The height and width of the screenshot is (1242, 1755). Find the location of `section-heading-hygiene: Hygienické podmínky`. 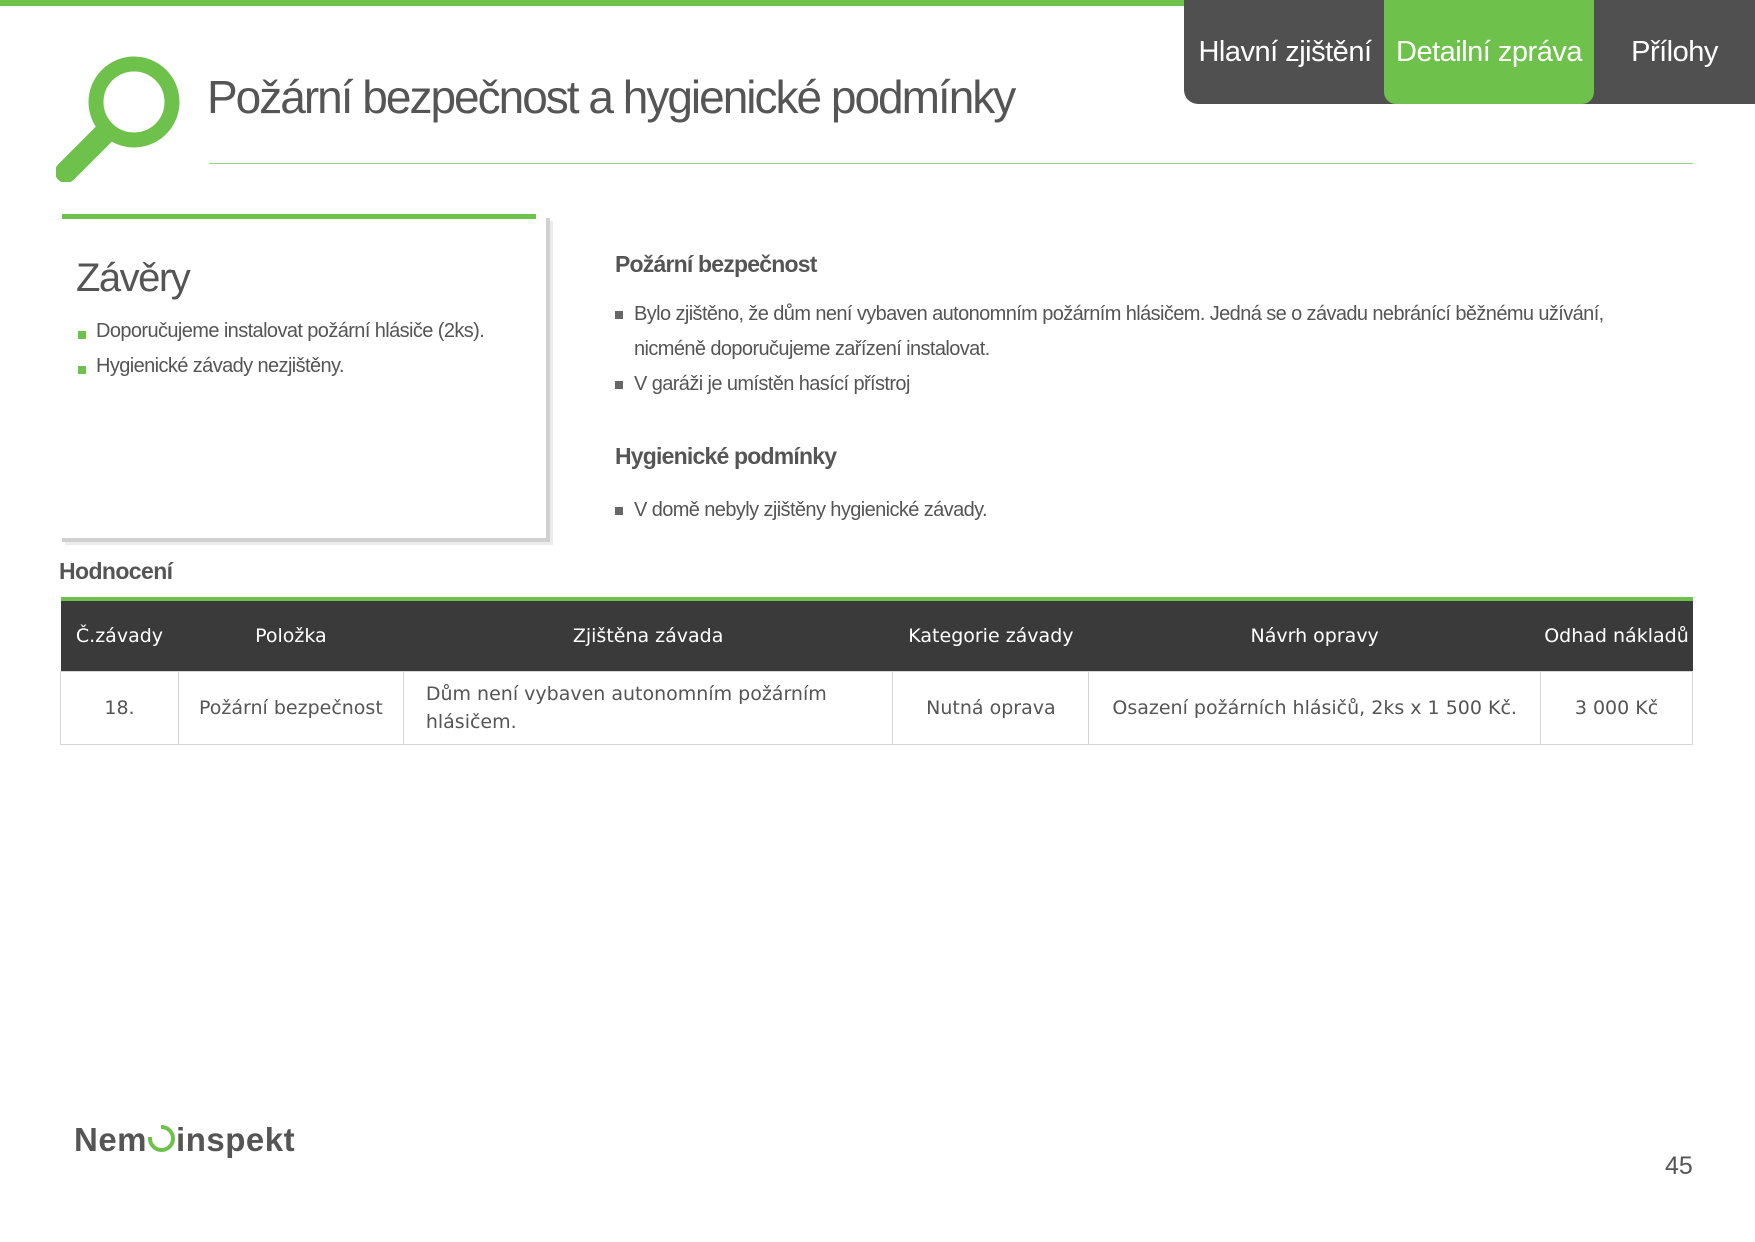

section-heading-hygiene: Hygienické podmínky is located at coordinates (726, 456).